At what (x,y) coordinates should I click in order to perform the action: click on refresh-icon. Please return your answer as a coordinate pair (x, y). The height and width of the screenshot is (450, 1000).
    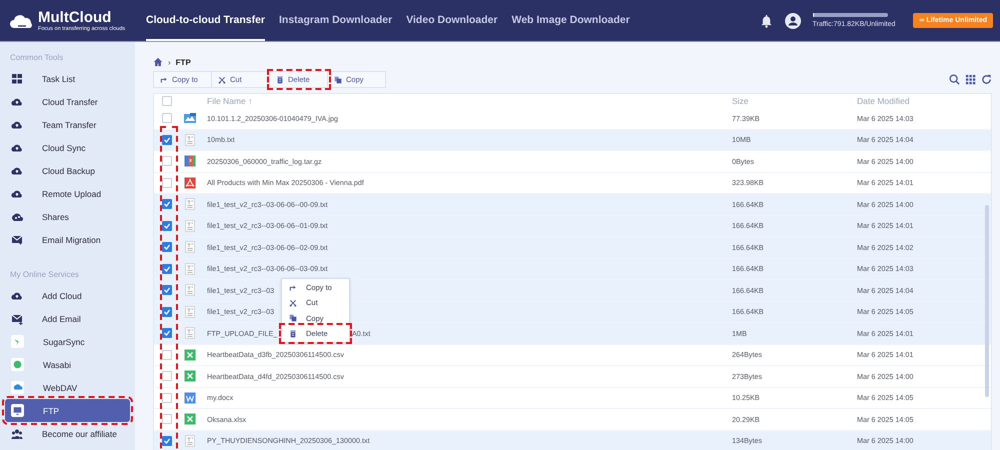
    Looking at the image, I should click on (986, 79).